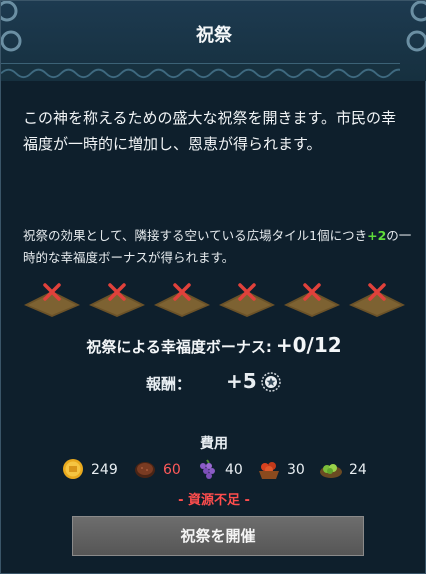 Image resolution: width=426 pixels, height=574 pixels. I want to click on cost-amount: 30, so click(296, 470).